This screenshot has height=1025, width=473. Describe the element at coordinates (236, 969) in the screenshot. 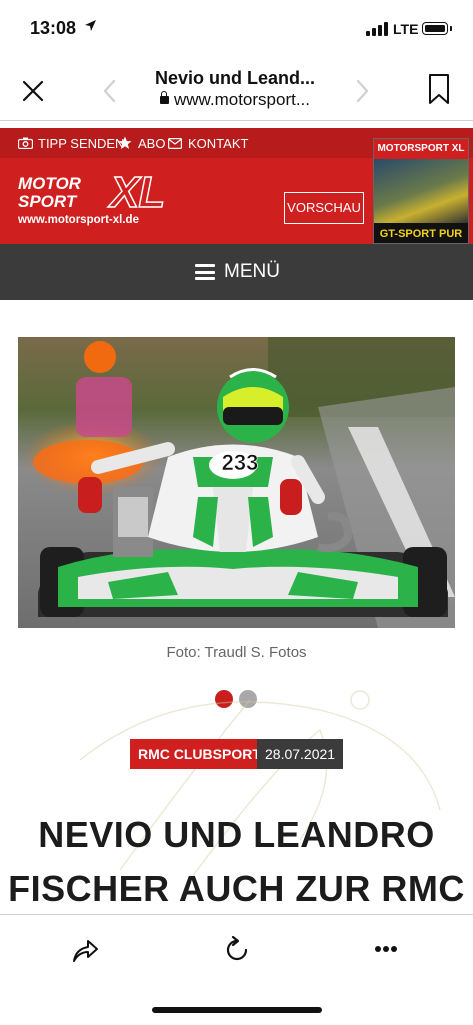

I see `browser-toolbar` at that location.